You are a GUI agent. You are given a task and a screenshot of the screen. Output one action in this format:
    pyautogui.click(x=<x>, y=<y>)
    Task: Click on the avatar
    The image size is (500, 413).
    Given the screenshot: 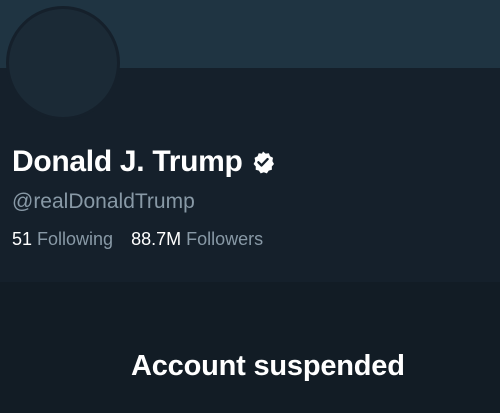 What is the action you would take?
    pyautogui.click(x=63, y=63)
    